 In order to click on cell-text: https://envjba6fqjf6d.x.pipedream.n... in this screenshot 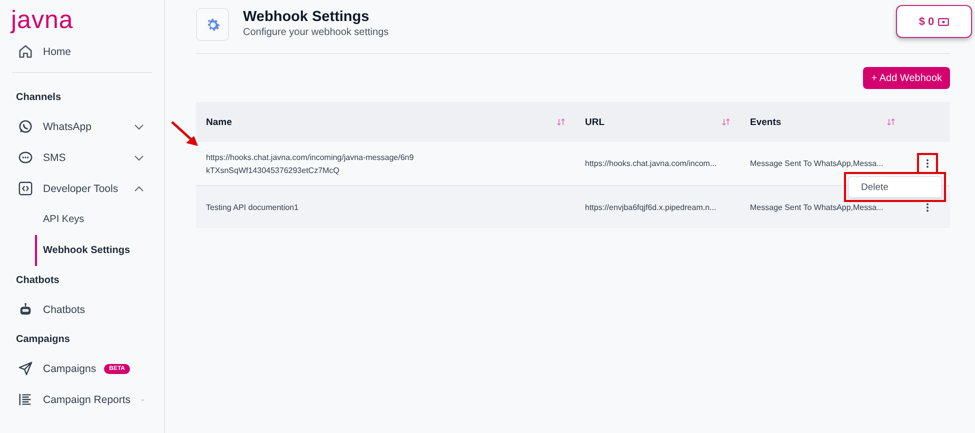, I will do `click(650, 208)`.